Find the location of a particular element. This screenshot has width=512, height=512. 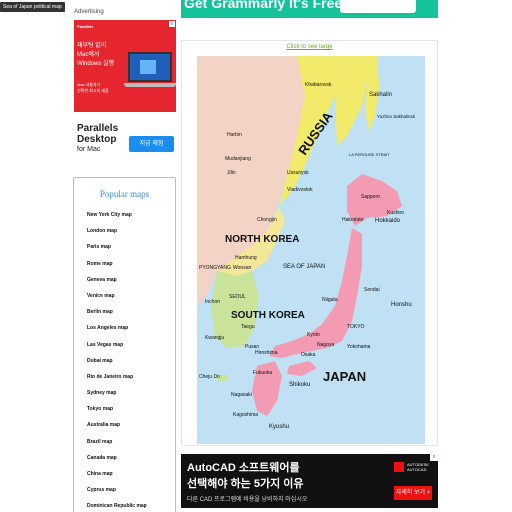

popular-map-link: Dubai map is located at coordinates (117, 366).